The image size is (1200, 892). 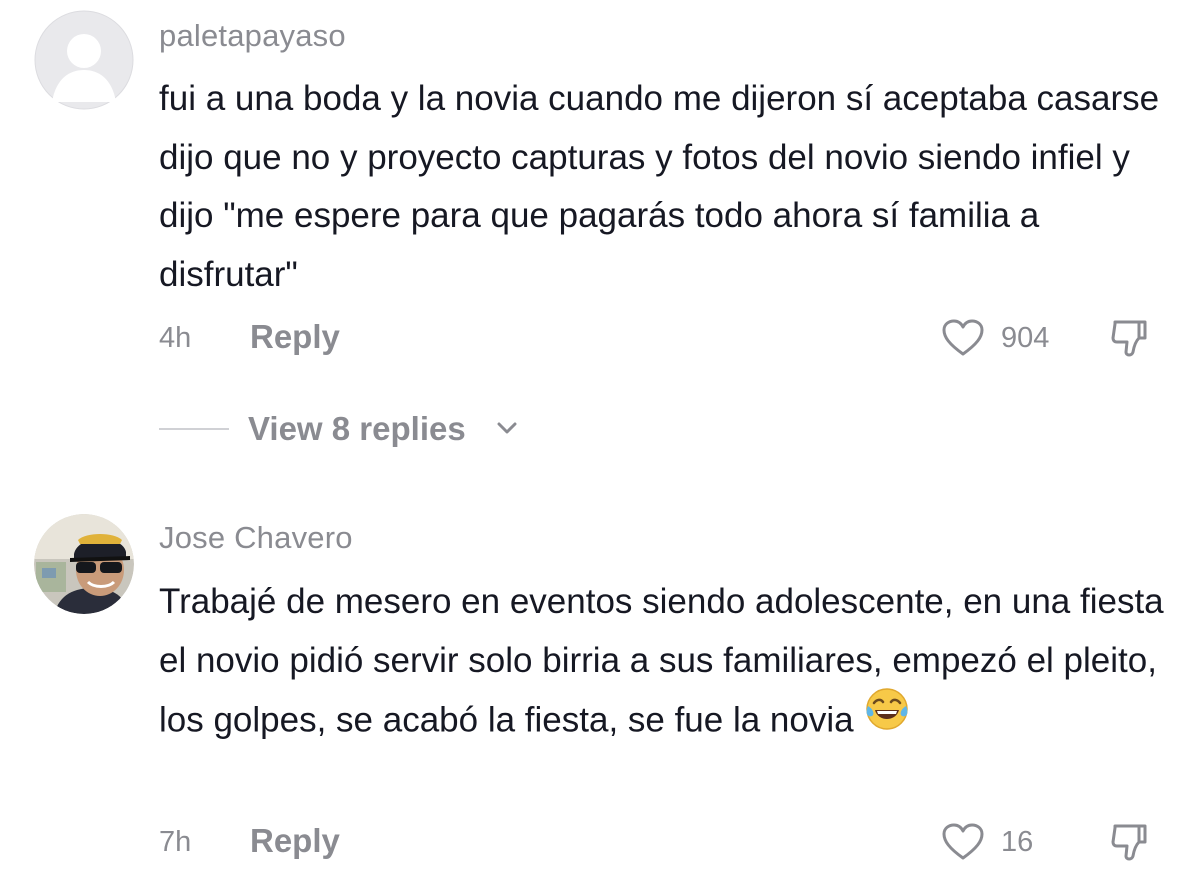 What do you see at coordinates (252, 36) in the screenshot?
I see `comment-username: paletapayaso` at bounding box center [252, 36].